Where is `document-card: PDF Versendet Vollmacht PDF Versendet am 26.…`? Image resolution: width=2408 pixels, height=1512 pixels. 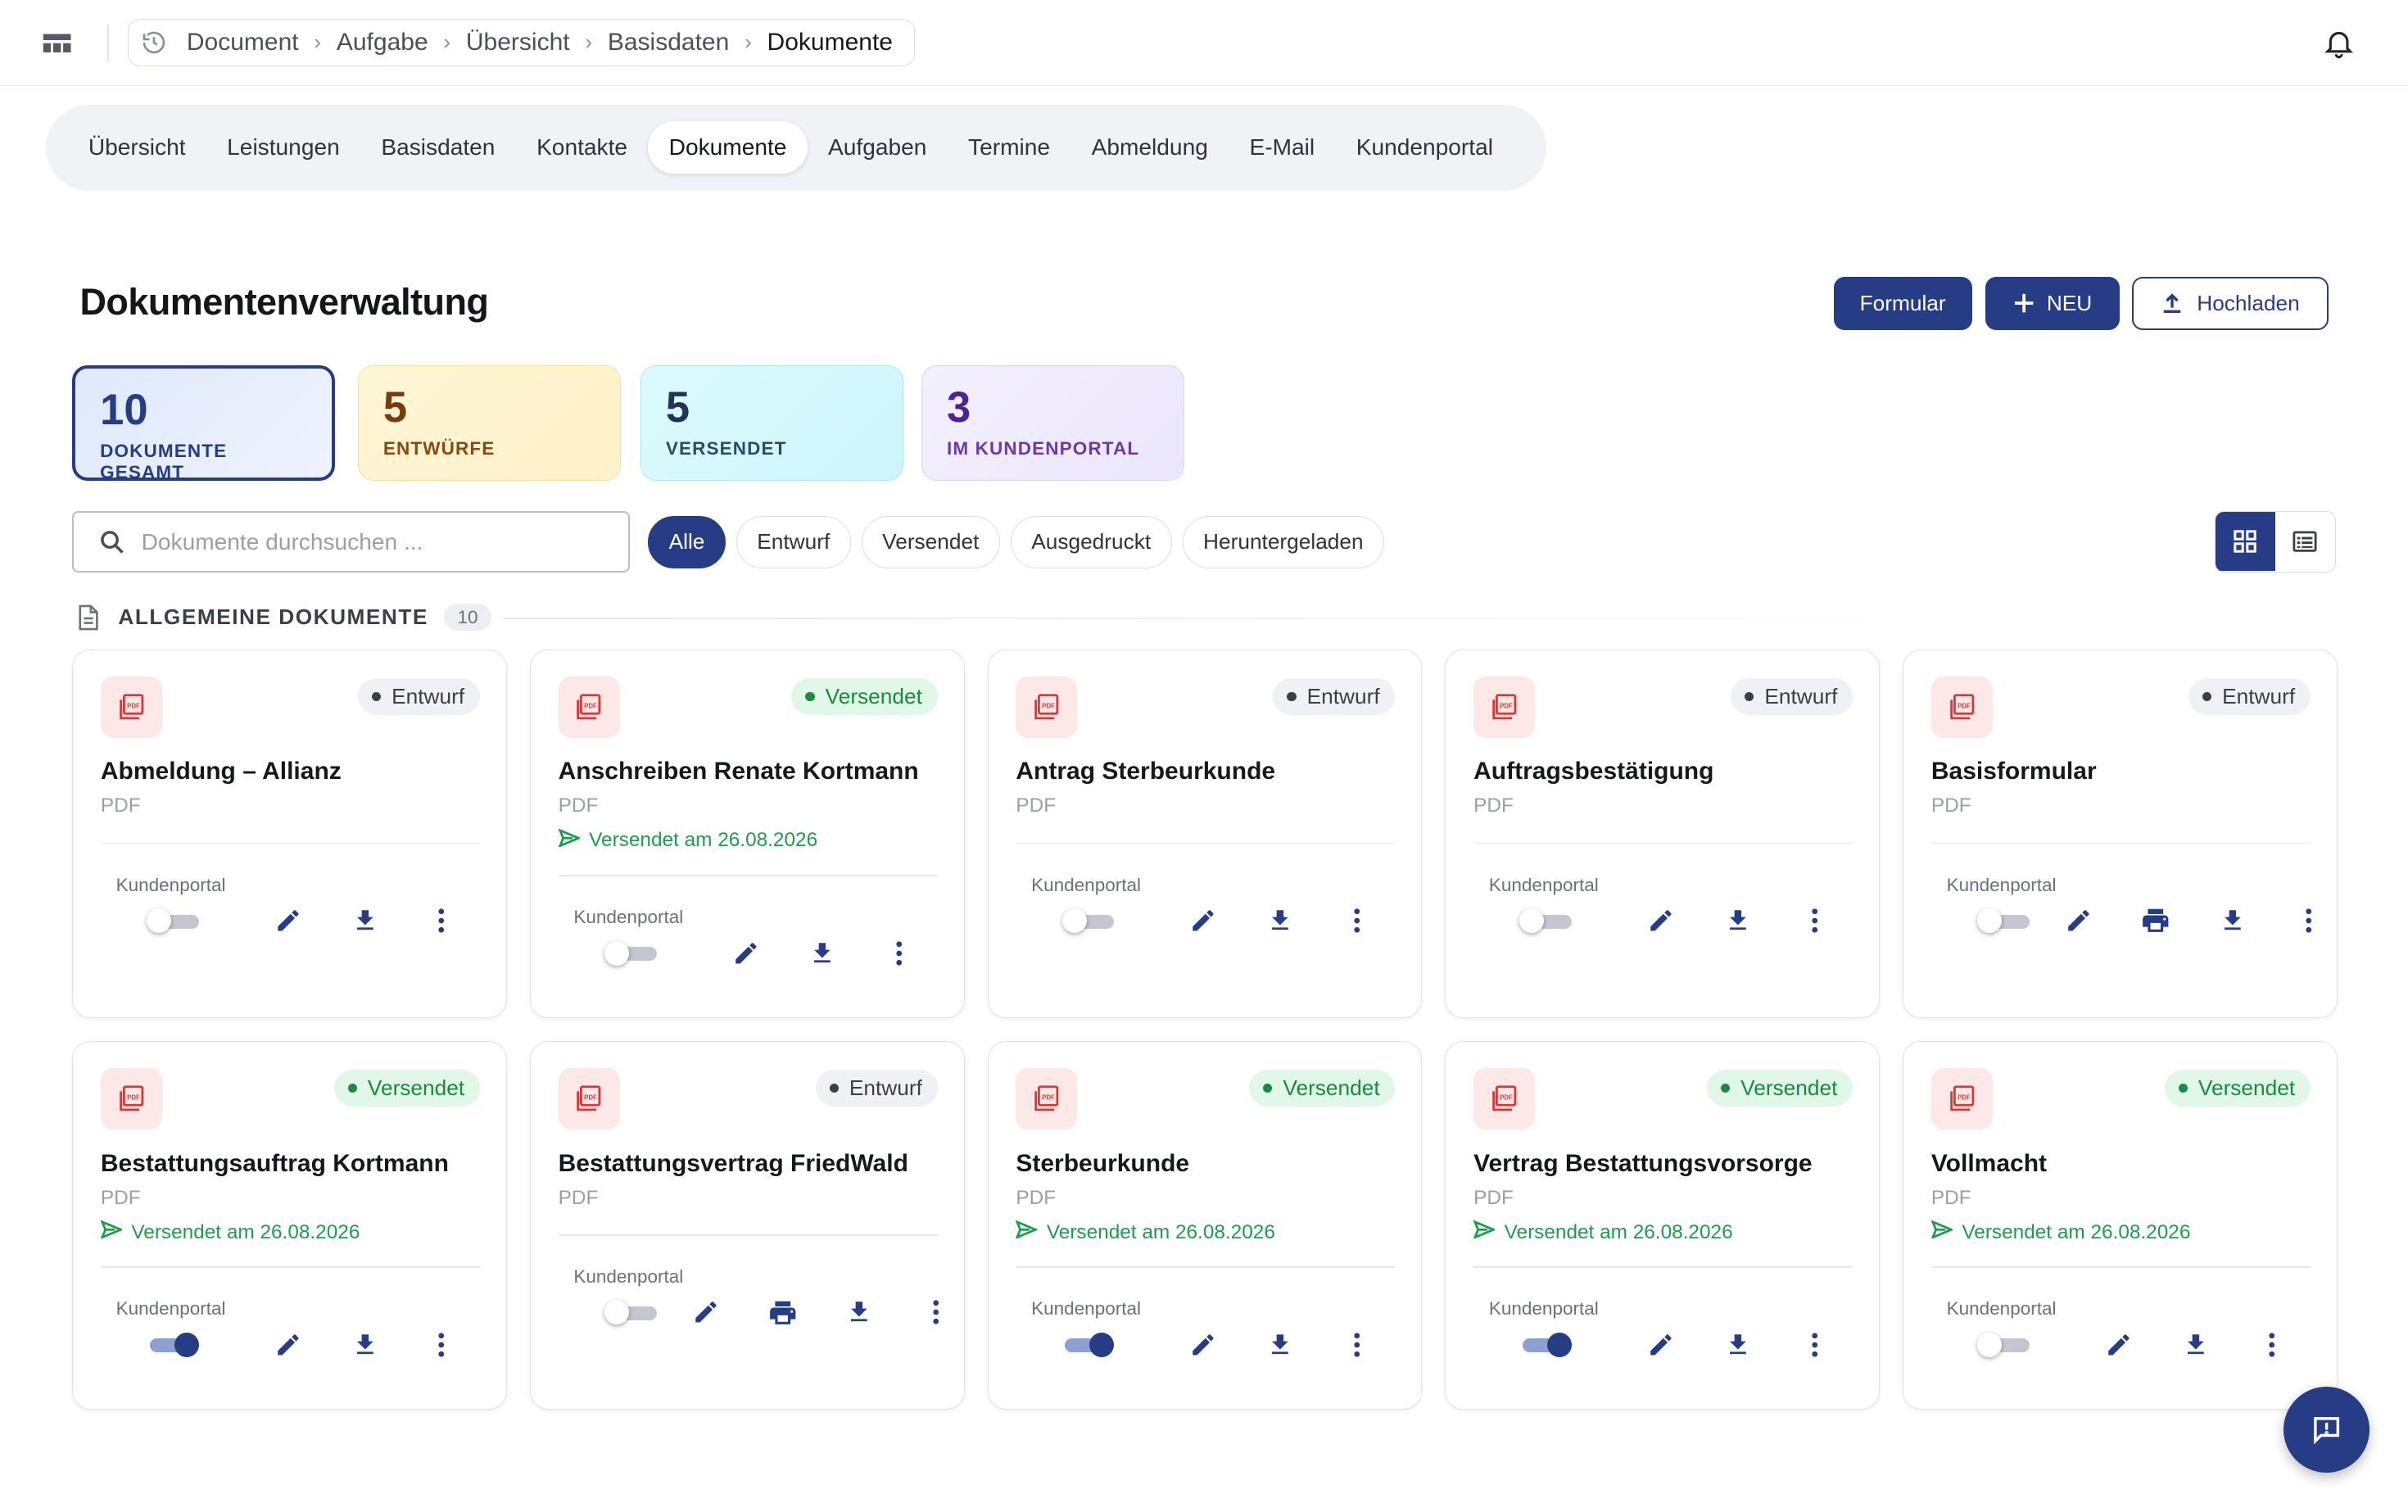
document-card: PDF Versendet Vollmacht PDF Versendet am 26.… is located at coordinates (2120, 1226).